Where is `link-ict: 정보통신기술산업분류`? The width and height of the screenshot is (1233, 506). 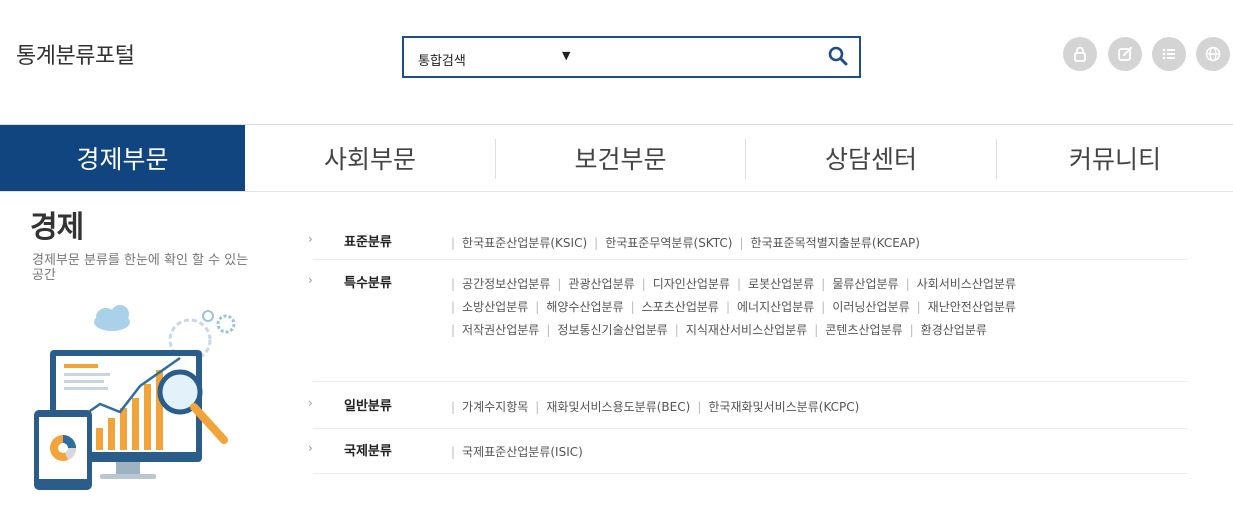 link-ict: 정보통신기술산업분류 is located at coordinates (612, 330).